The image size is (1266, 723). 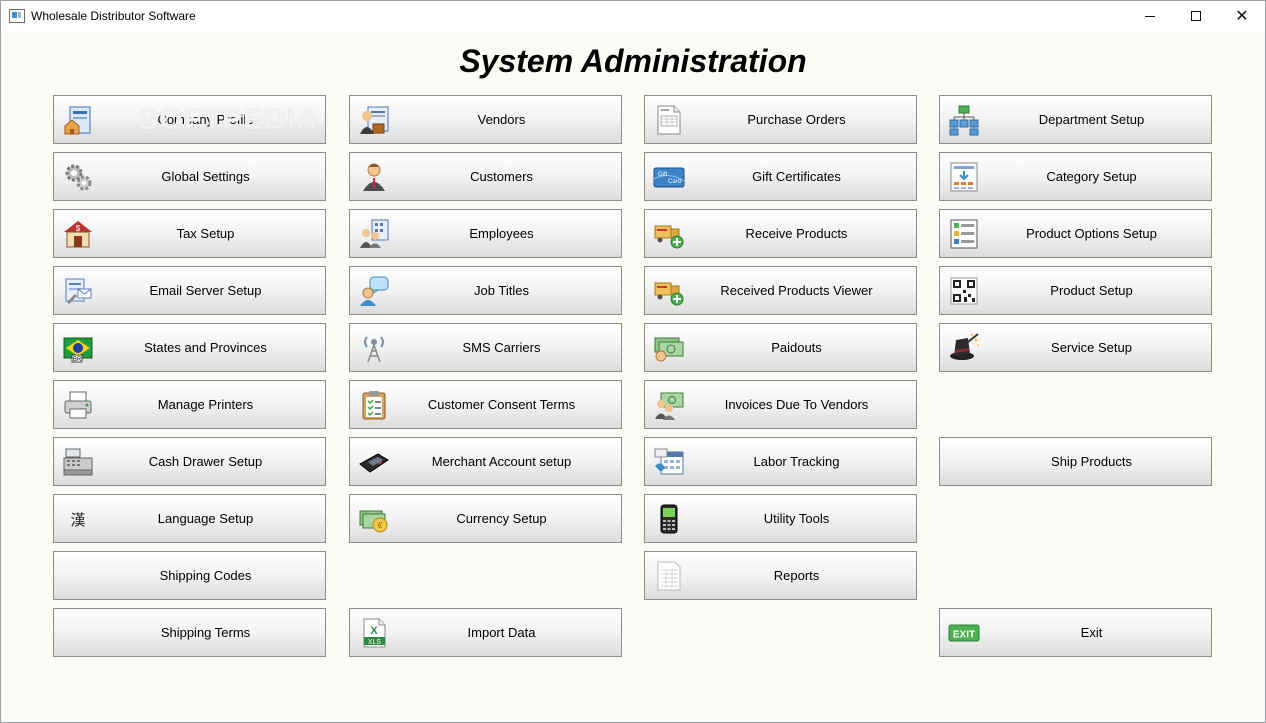 I want to click on button-label: Language Setup, so click(x=205, y=518).